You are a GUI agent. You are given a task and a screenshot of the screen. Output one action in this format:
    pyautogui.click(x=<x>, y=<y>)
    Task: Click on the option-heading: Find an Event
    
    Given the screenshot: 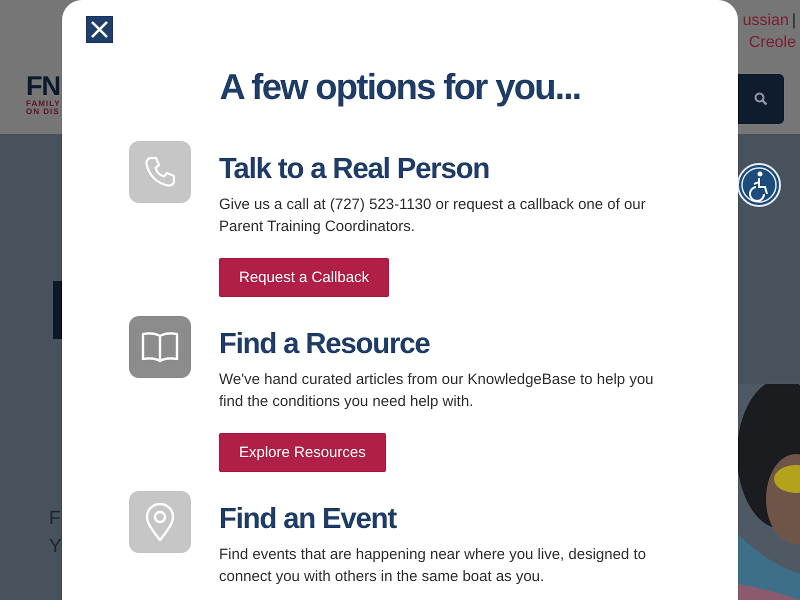 What is the action you would take?
    pyautogui.click(x=307, y=519)
    